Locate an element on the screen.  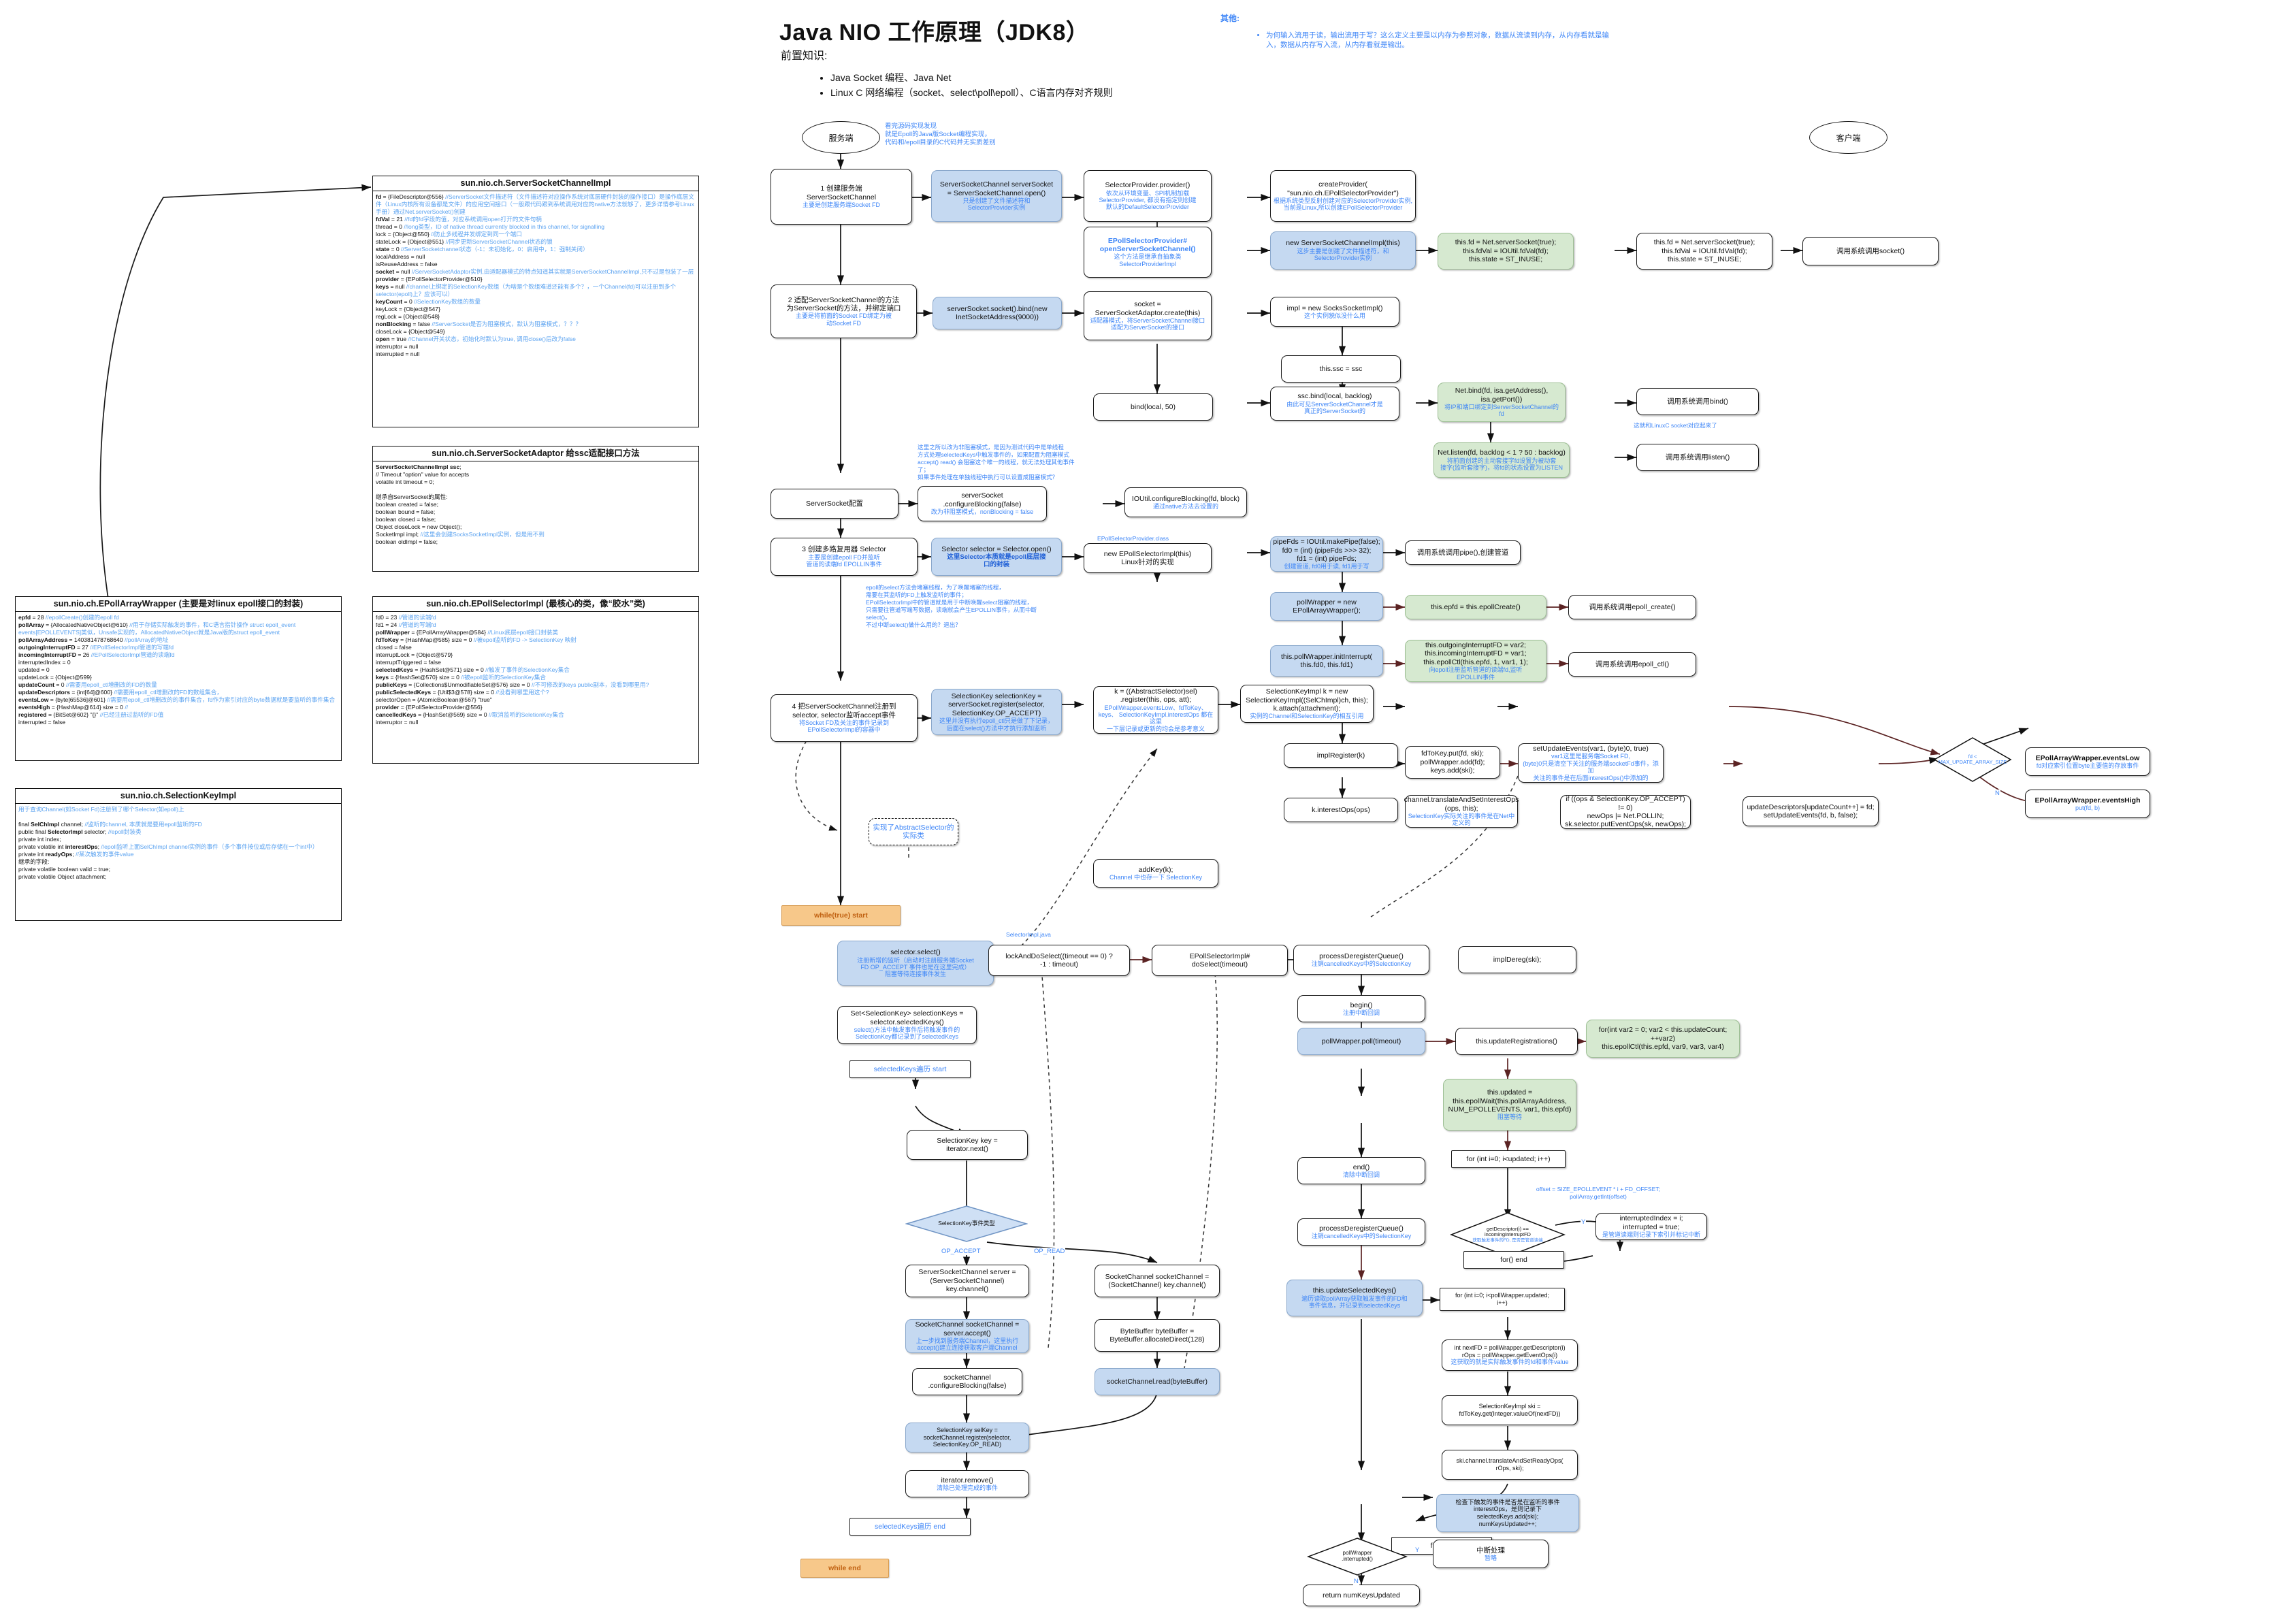
node-begin: begin() 注册中断回调 is located at coordinates (1361, 1008).